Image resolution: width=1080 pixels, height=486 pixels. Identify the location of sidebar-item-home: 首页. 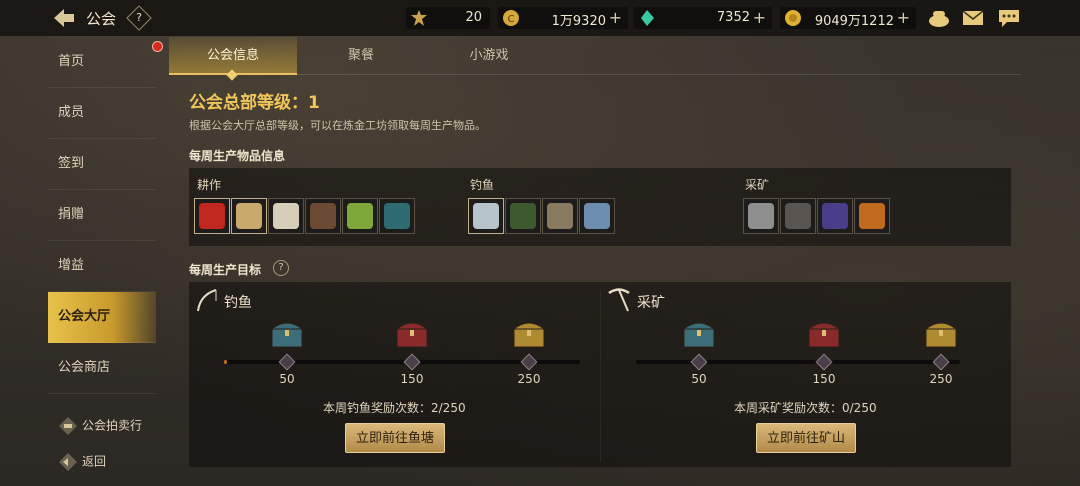
(102, 62).